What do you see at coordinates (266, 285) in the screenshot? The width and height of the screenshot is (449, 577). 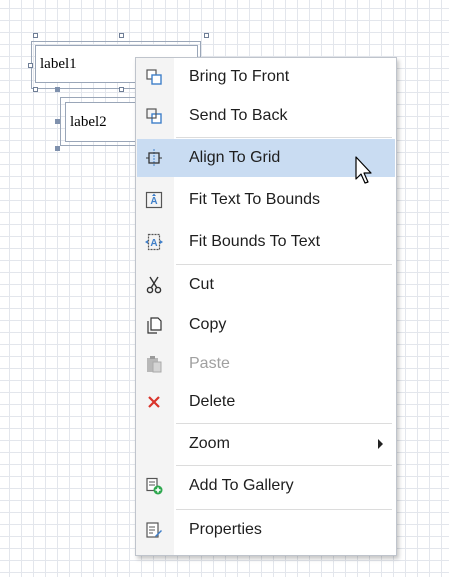 I see `menu-item-cut: Cut` at bounding box center [266, 285].